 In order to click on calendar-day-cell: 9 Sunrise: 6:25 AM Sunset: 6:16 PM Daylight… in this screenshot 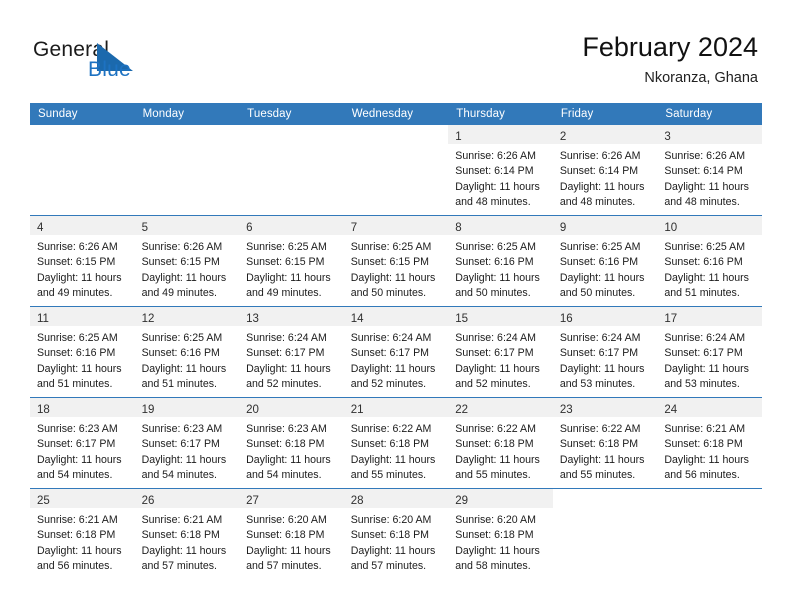, I will do `click(605, 261)`.